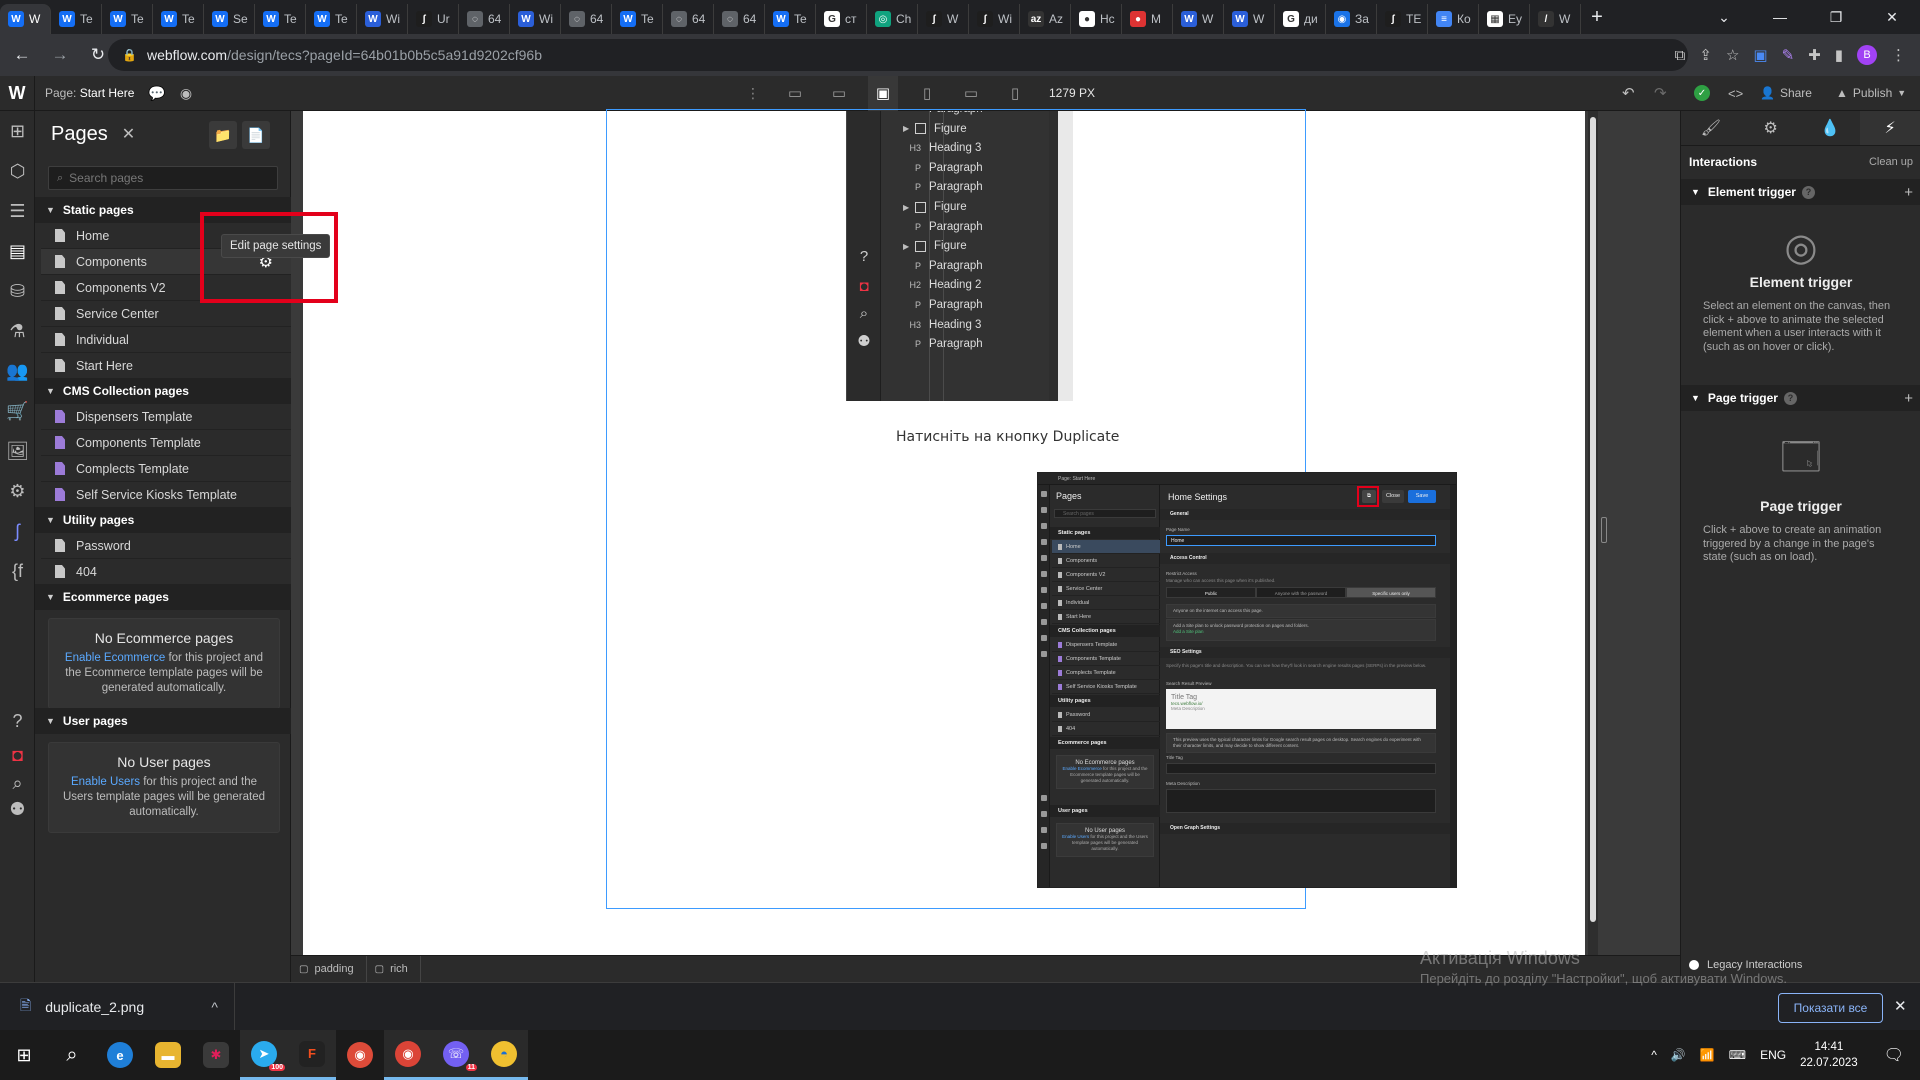  Describe the element at coordinates (17, 211) in the screenshot. I see `navigator-icon: ☰` at that location.